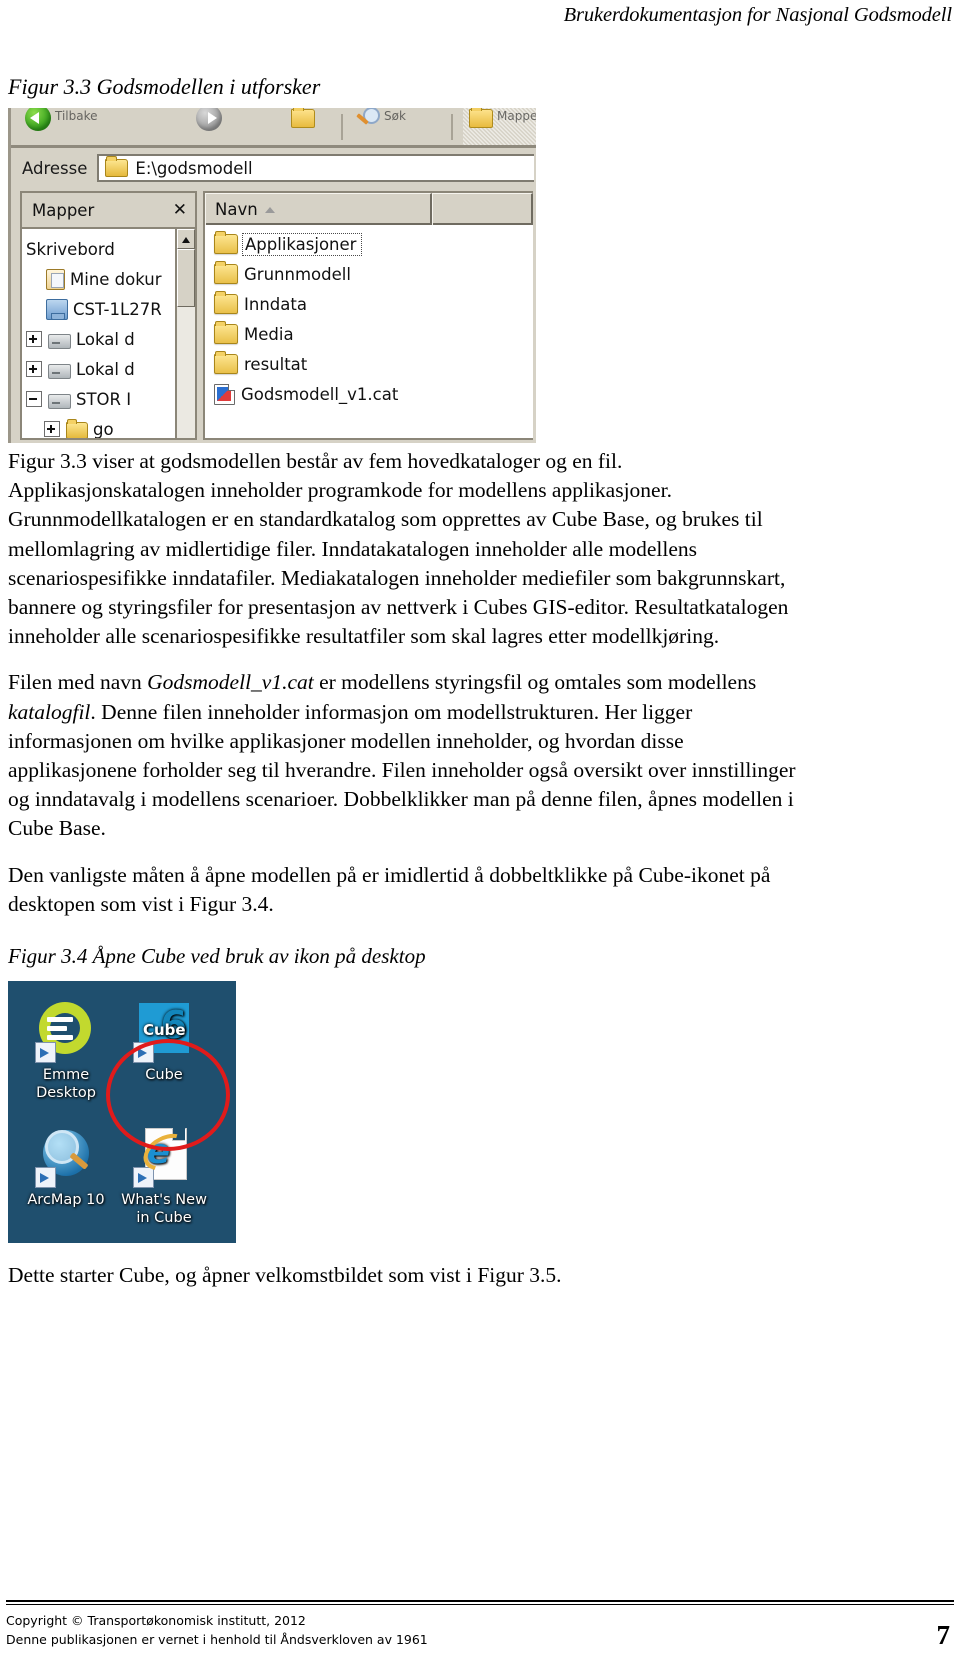 This screenshot has height=1659, width=960. I want to click on file-name-emphasis: Godsmodell_v1.cat, so click(230, 682).